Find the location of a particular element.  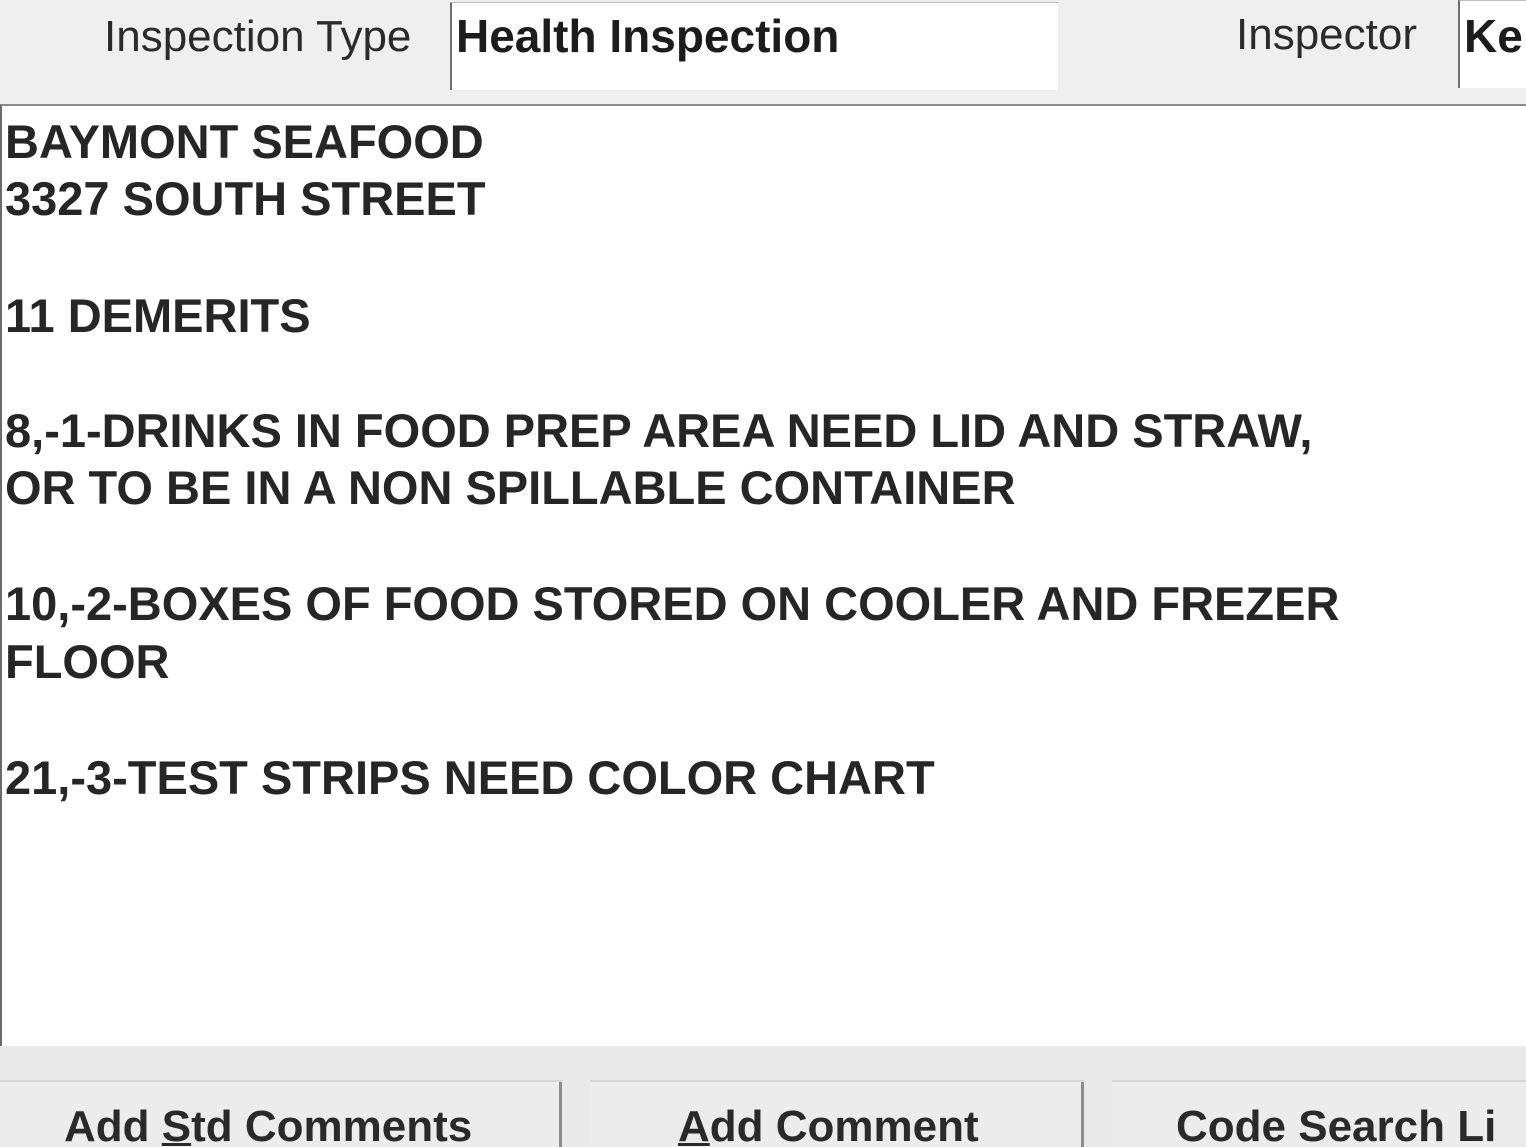

inspection-type-field: Health Inspection is located at coordinates (754, 46).